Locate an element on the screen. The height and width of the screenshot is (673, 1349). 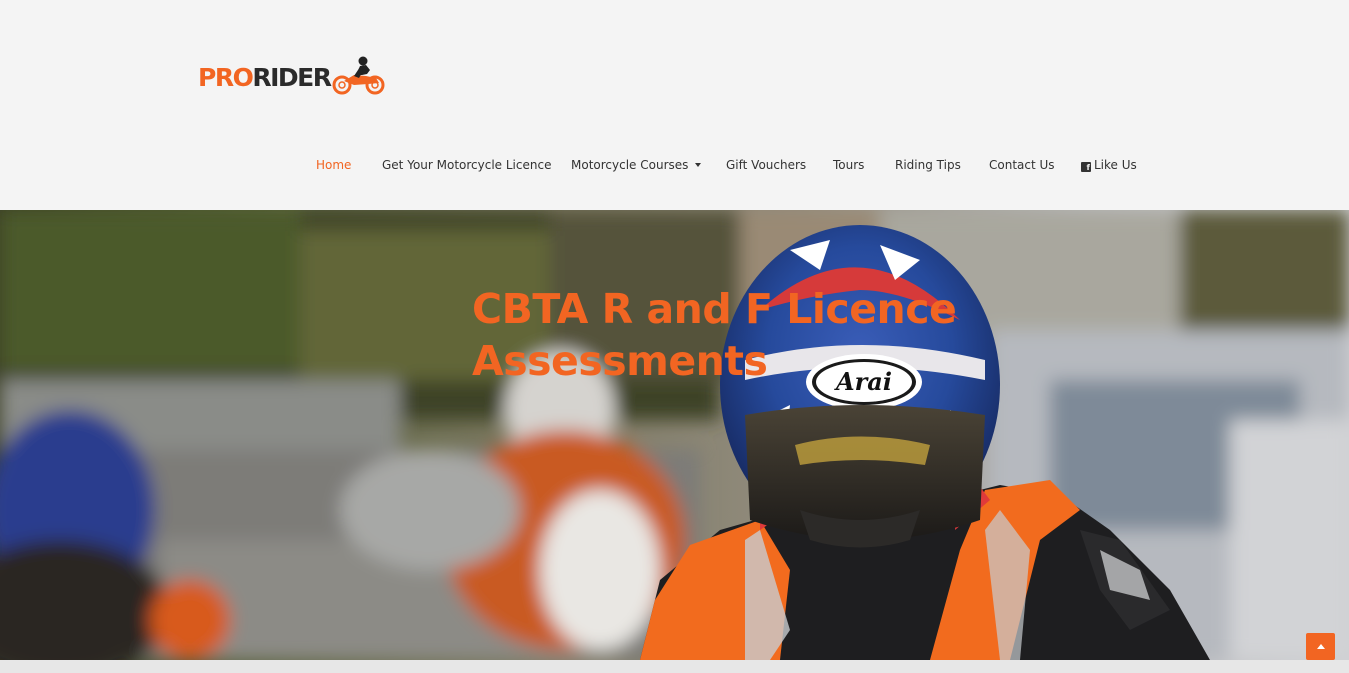
scroll-to-top-button is located at coordinates (1320, 646).